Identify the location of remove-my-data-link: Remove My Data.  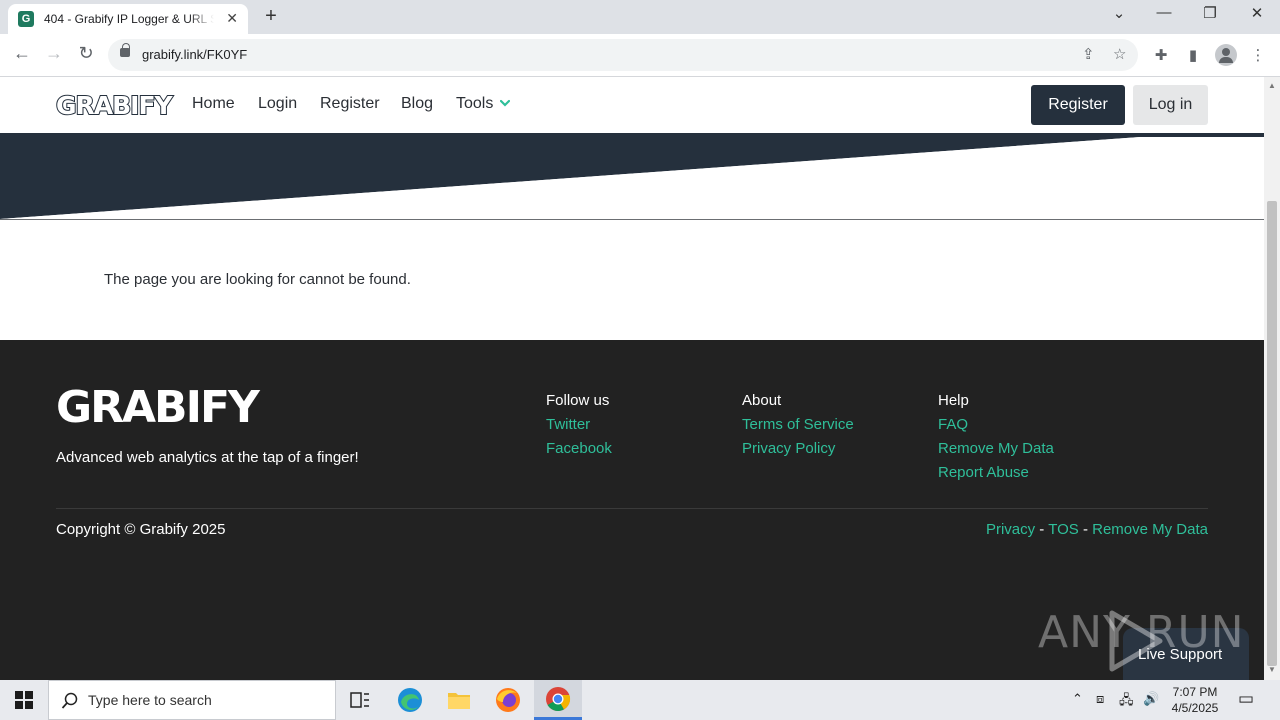
(996, 448).